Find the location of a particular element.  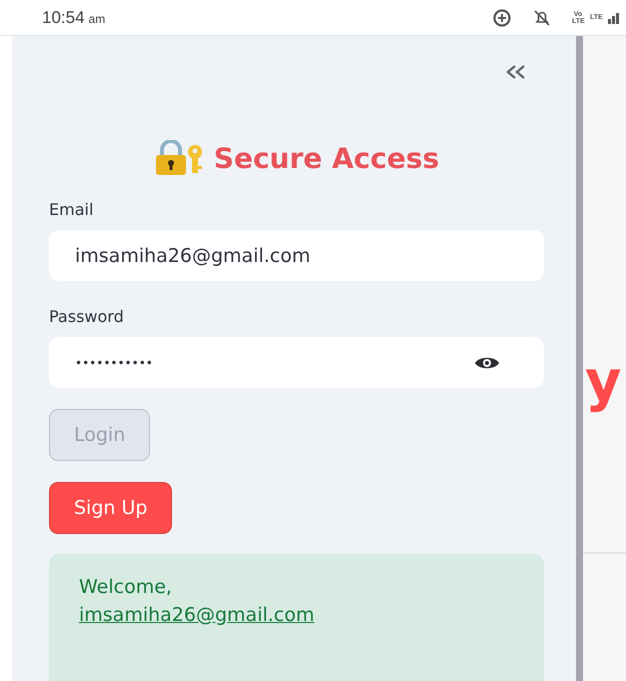

lock-key-icon is located at coordinates (179, 158).